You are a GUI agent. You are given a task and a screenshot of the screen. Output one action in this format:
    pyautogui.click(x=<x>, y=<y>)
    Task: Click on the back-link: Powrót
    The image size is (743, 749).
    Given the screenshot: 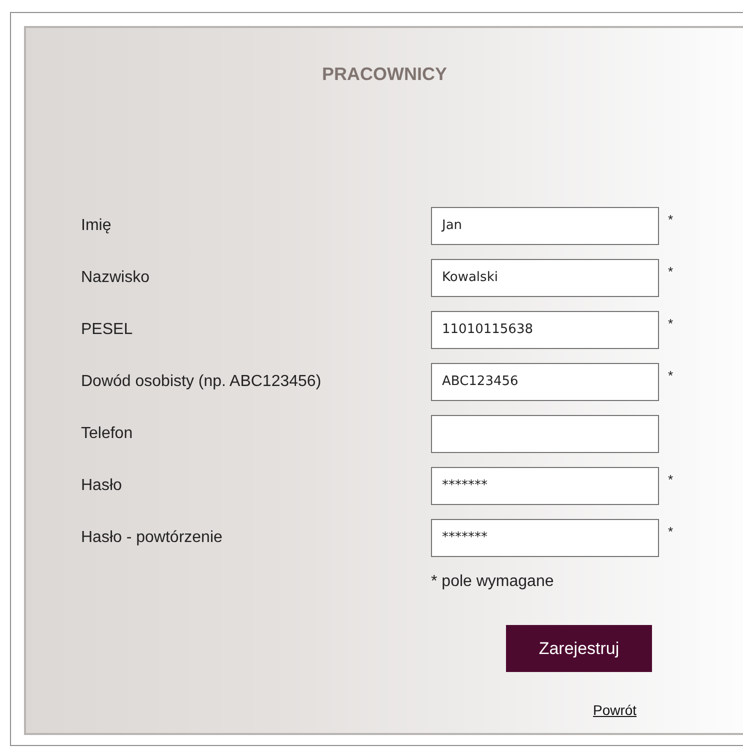 What is the action you would take?
    pyautogui.click(x=615, y=710)
    